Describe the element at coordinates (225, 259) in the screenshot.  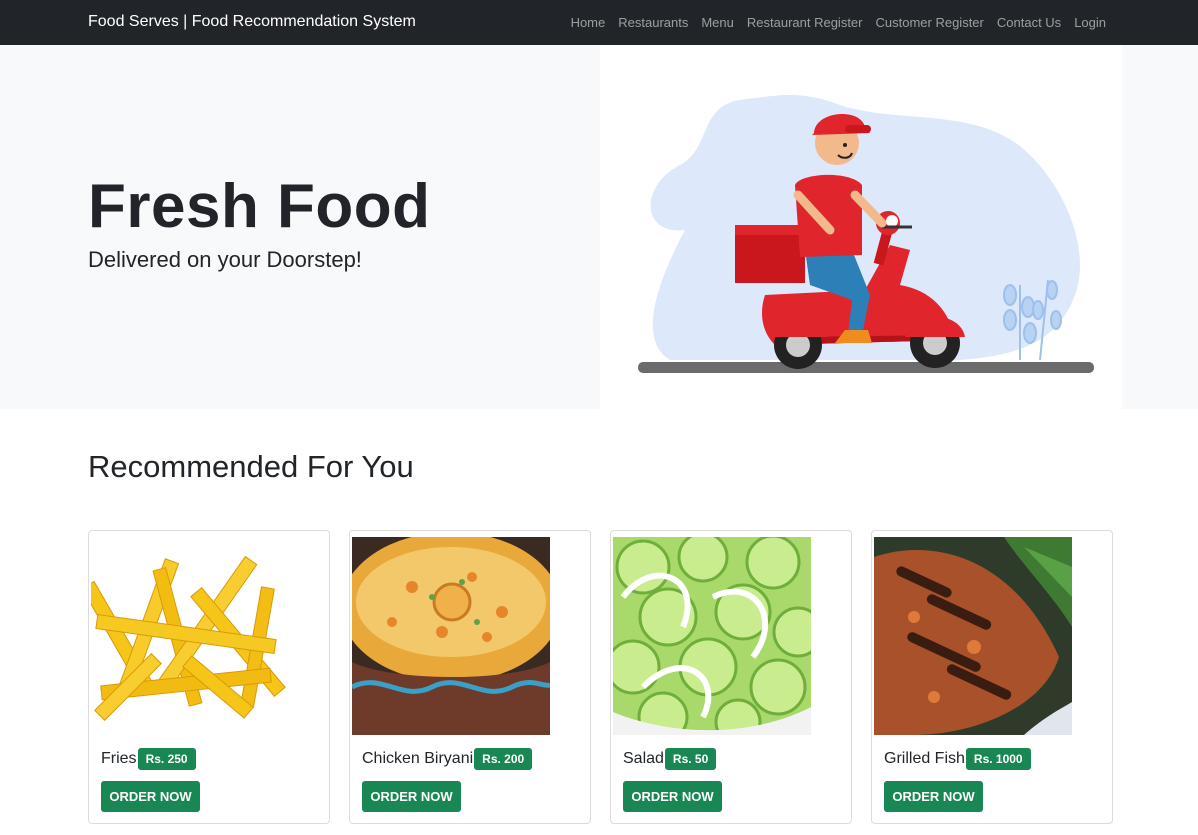
I see `hero-subtitle: Delivered on your Doorstep!` at that location.